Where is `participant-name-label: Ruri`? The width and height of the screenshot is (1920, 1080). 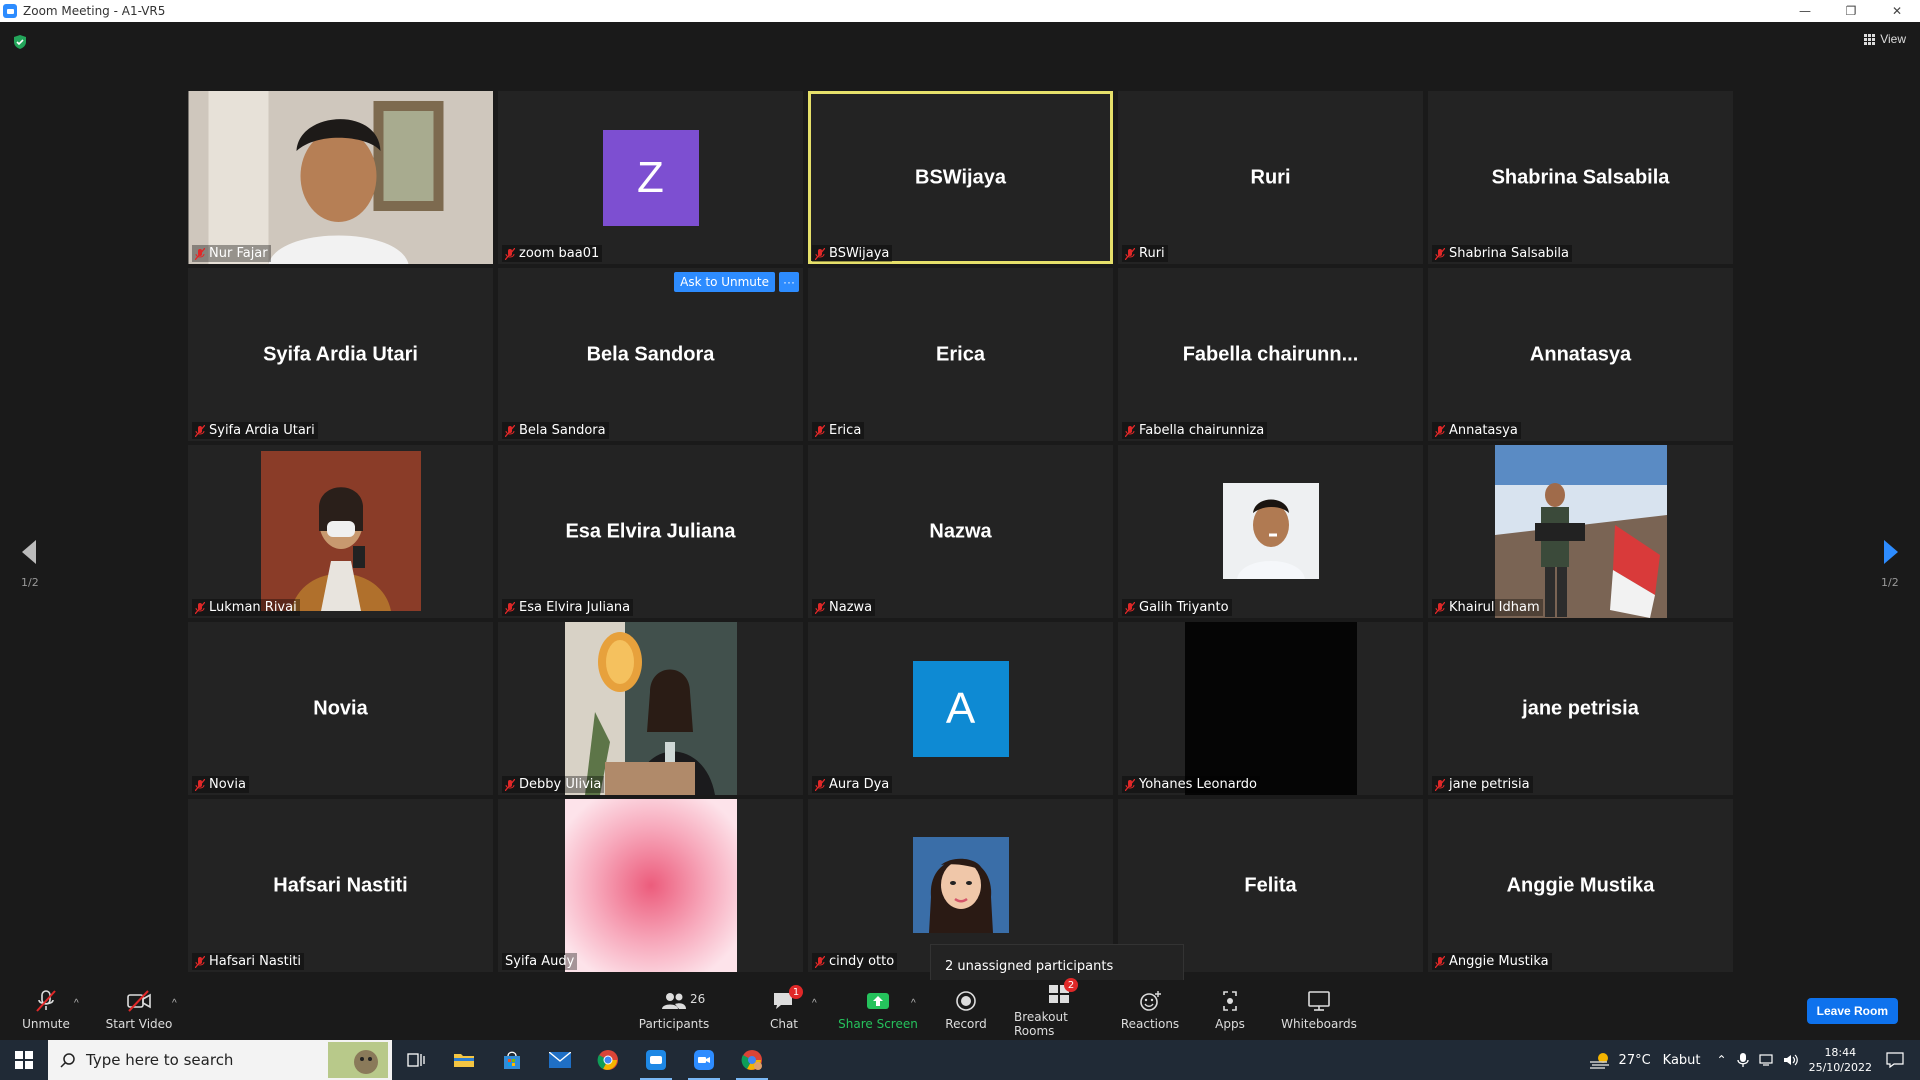
participant-name-label: Ruri is located at coordinates (1145, 253).